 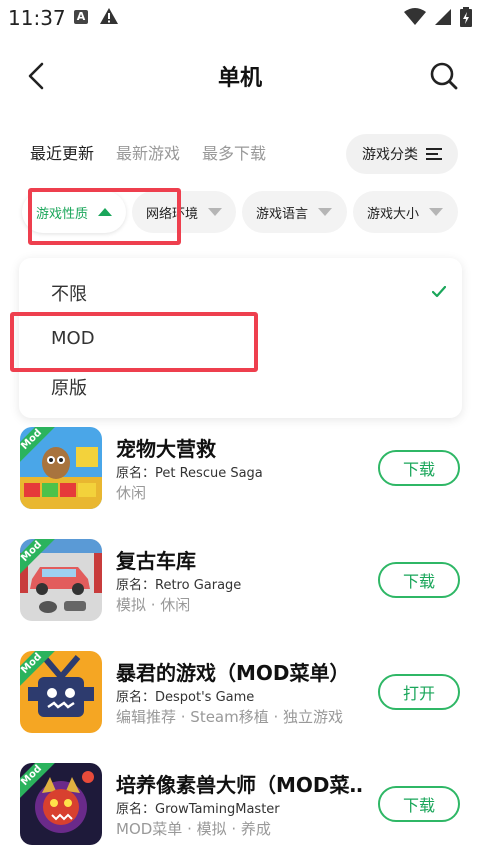 I want to click on filter-language: 游戏语言, so click(x=294, y=212).